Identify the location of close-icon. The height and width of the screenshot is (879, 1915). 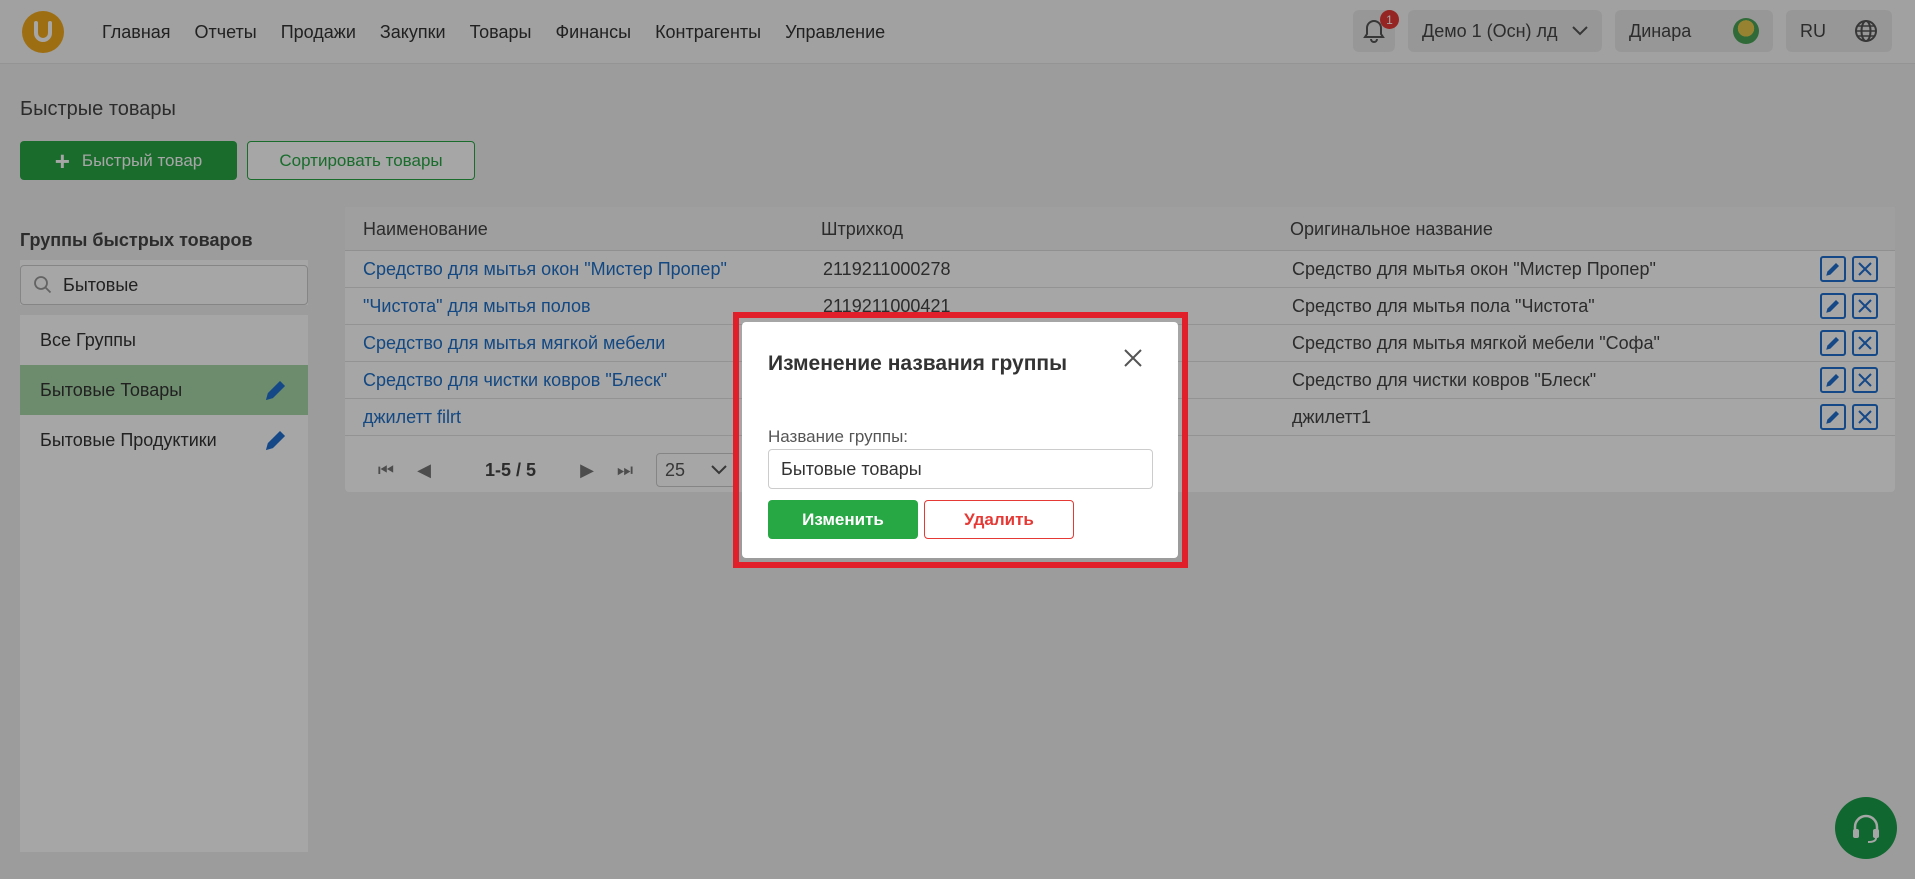
(1133, 358).